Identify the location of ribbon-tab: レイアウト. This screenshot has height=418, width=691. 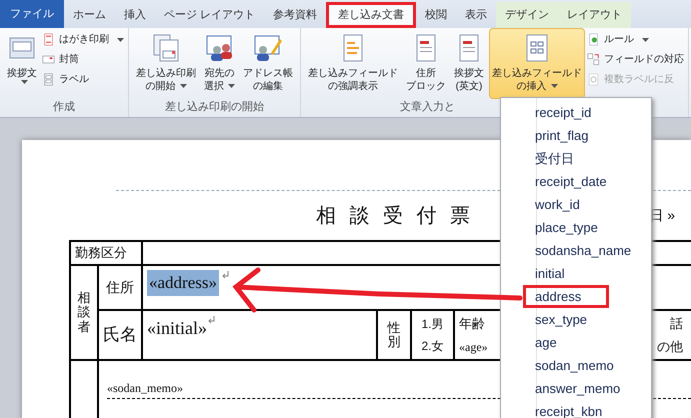
(595, 15).